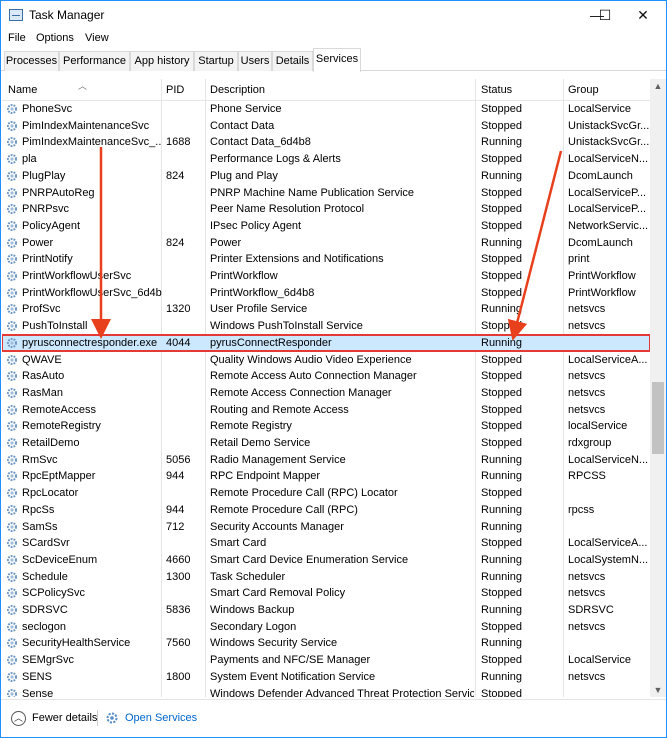 This screenshot has width=667, height=738. I want to click on footer-divider, so click(97, 718).